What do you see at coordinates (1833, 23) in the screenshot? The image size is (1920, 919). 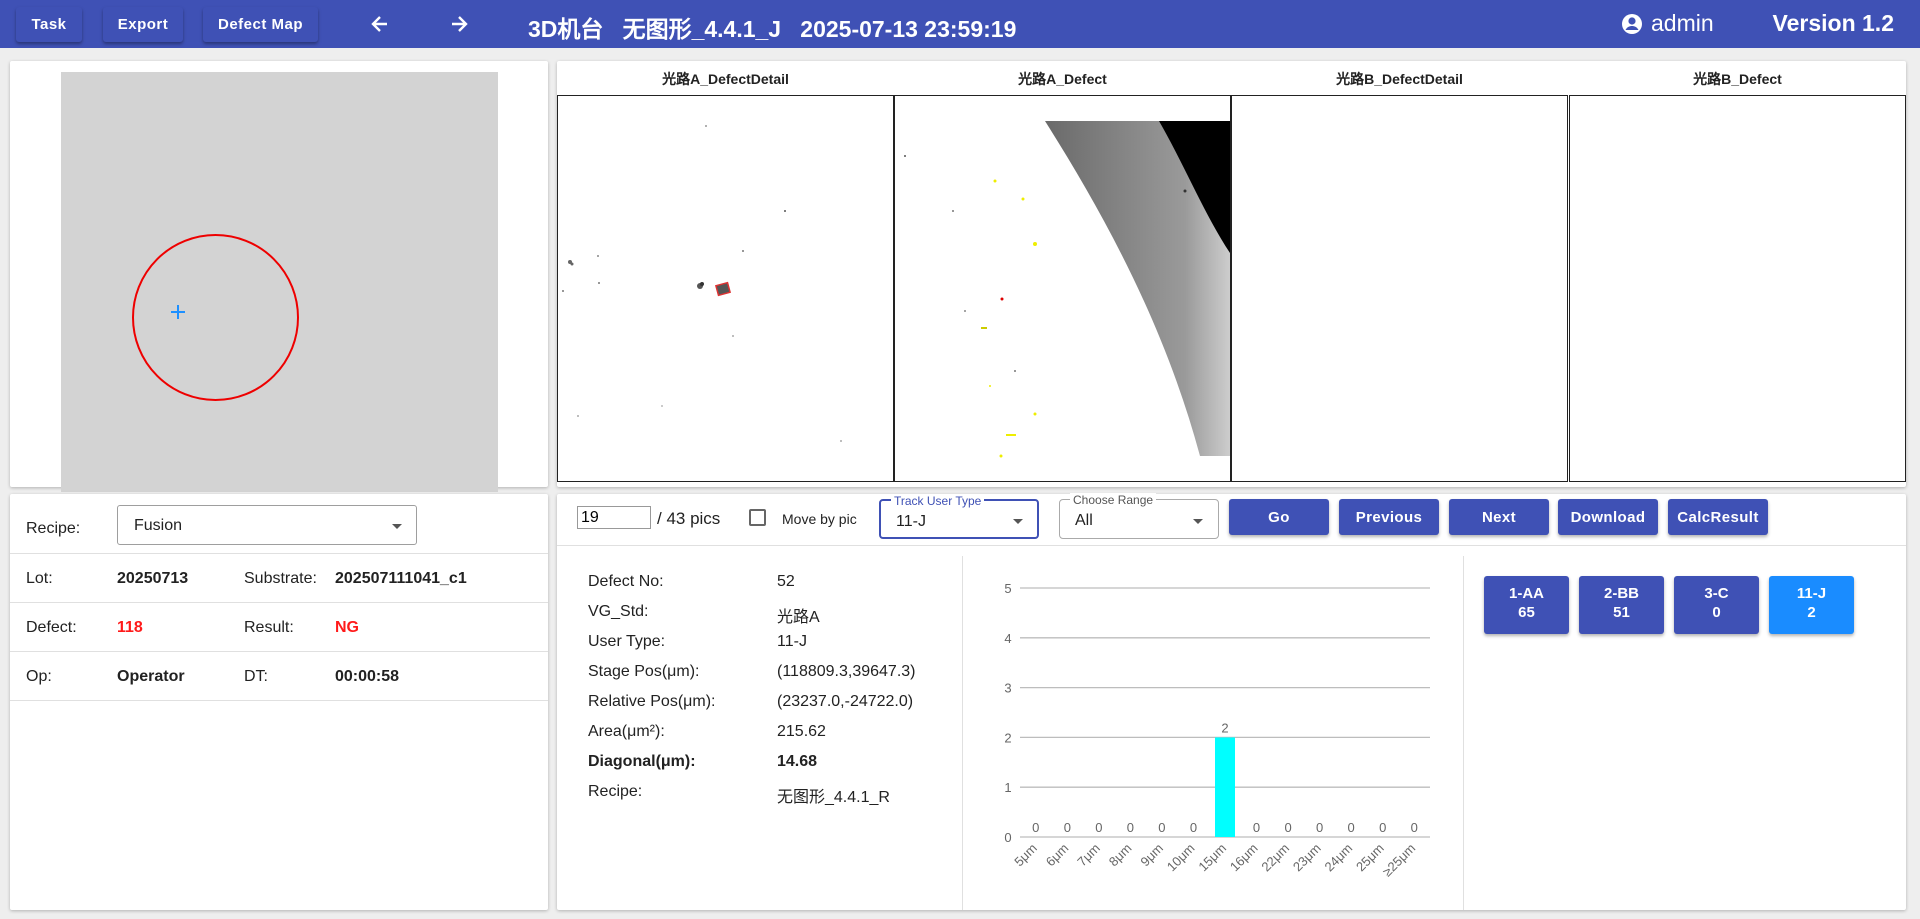 I see `version-label: Version 1.2` at bounding box center [1833, 23].